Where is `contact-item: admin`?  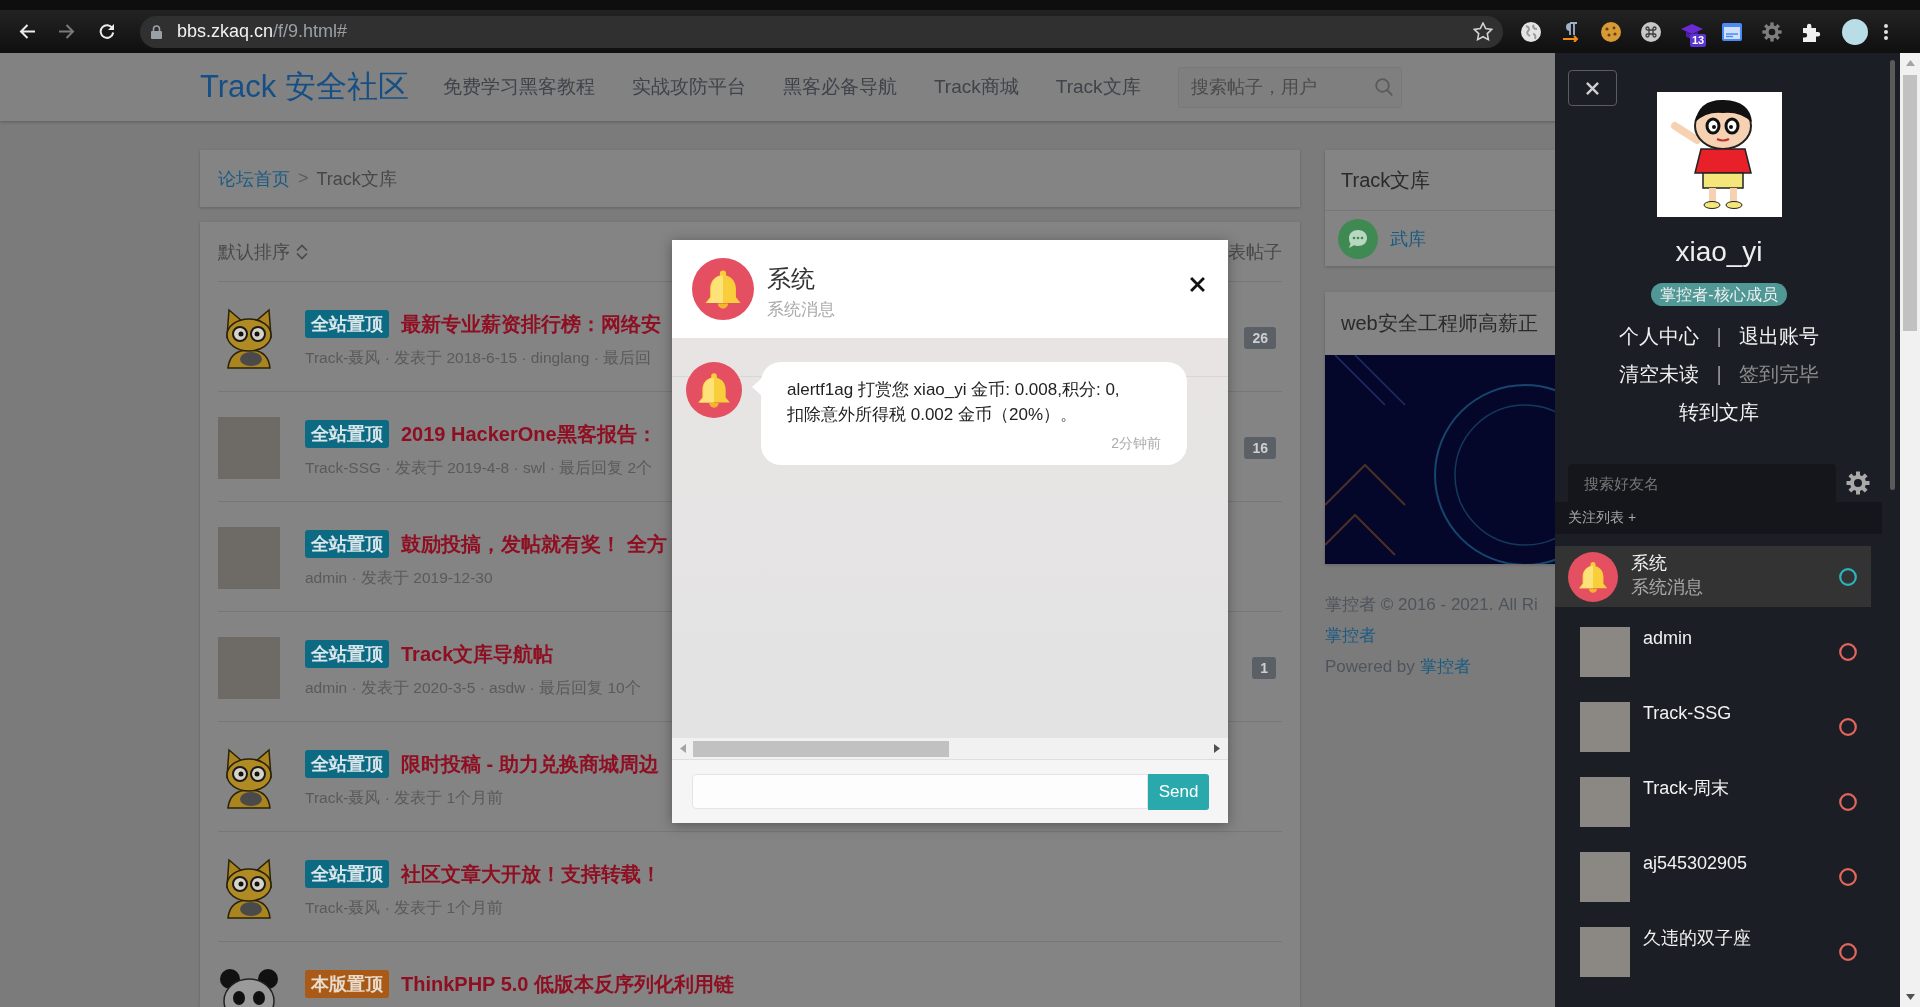
contact-item: admin is located at coordinates (1713, 651).